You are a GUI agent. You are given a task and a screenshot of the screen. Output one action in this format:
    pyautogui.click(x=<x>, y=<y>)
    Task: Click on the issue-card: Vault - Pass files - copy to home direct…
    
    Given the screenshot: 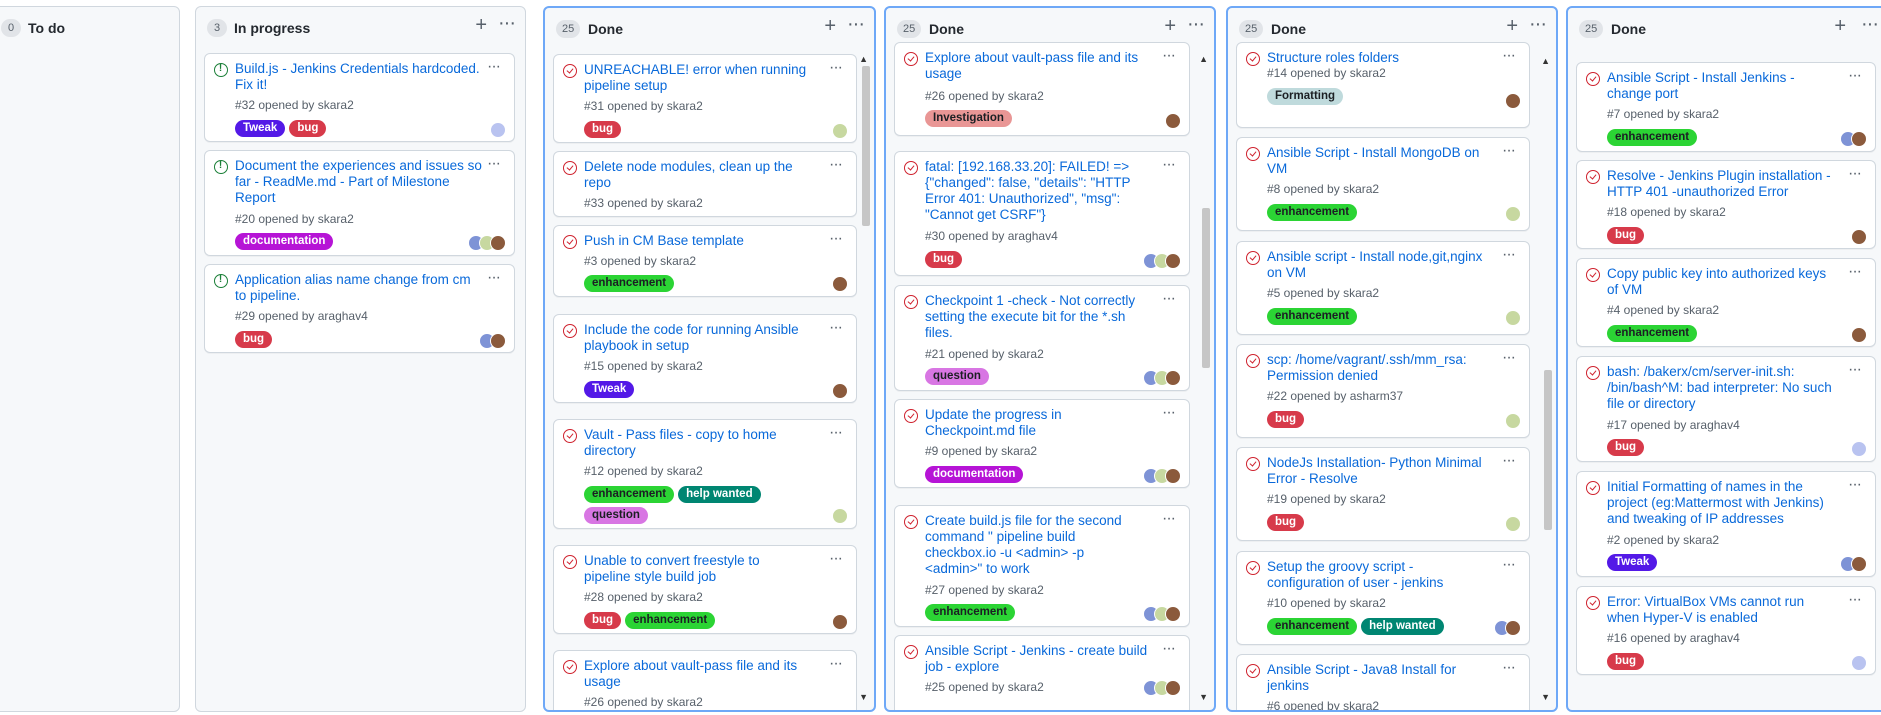 What is the action you would take?
    pyautogui.click(x=705, y=474)
    